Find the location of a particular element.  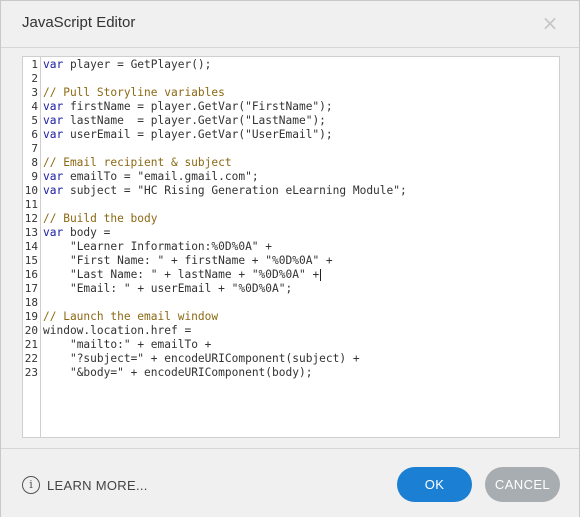

line-number: 9 is located at coordinates (34, 176).